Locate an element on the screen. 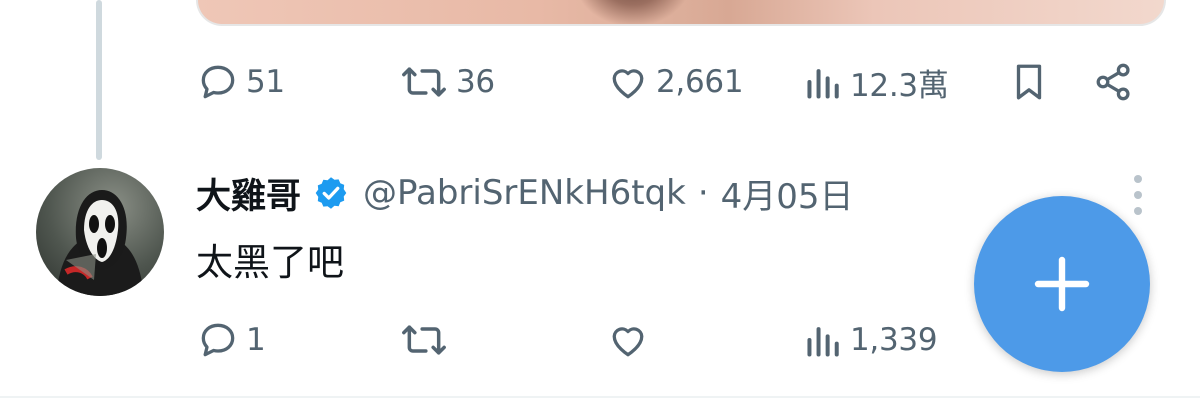 The width and height of the screenshot is (1200, 407). bookmark-button is located at coordinates (1029, 82).